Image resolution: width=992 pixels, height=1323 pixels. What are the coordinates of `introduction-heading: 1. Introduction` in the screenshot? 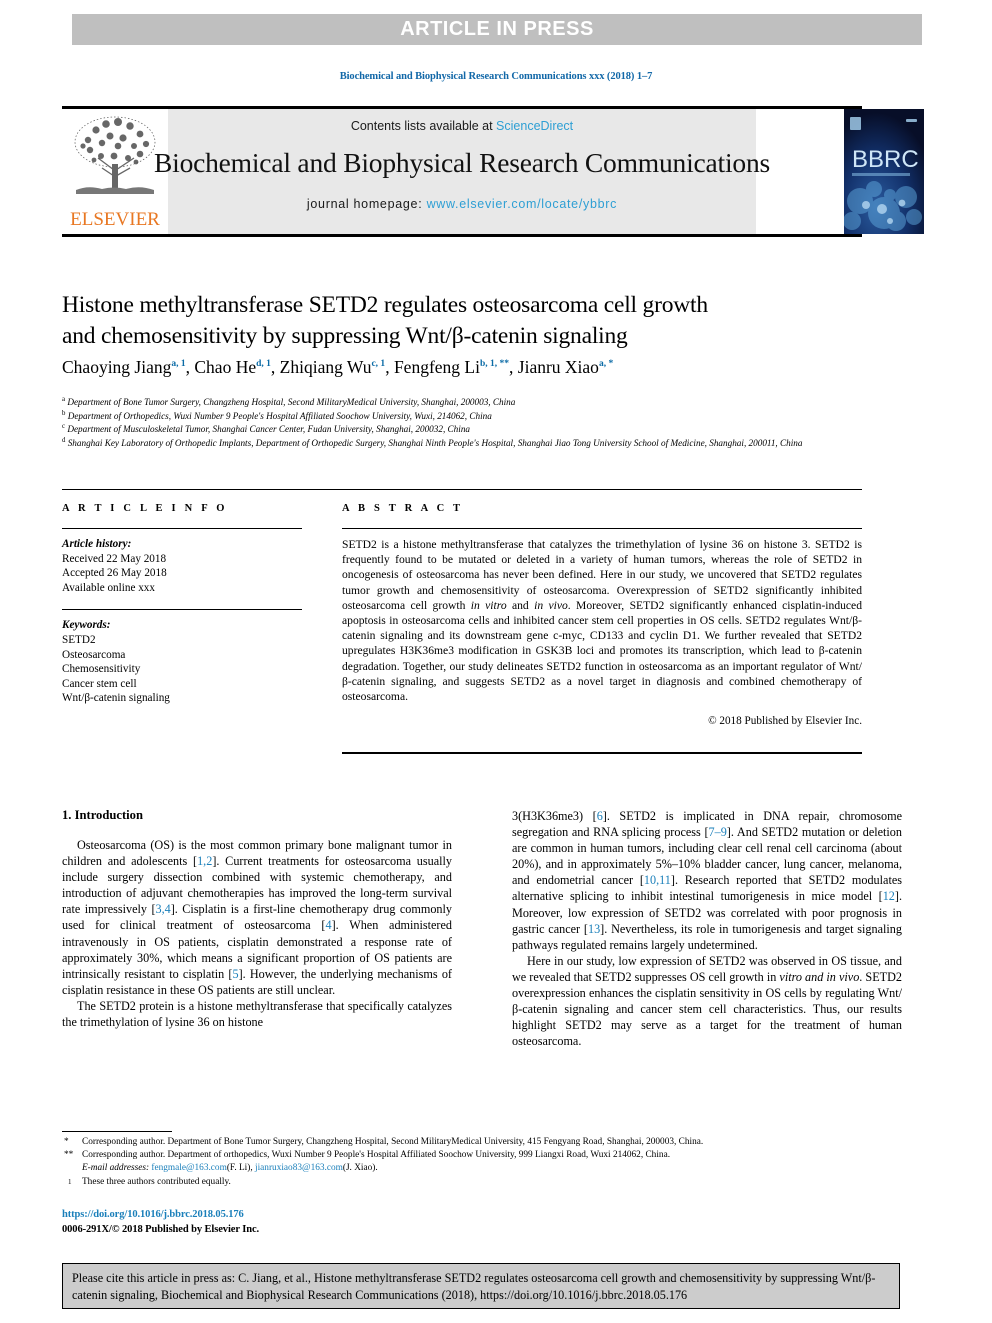 It's located at (102, 815).